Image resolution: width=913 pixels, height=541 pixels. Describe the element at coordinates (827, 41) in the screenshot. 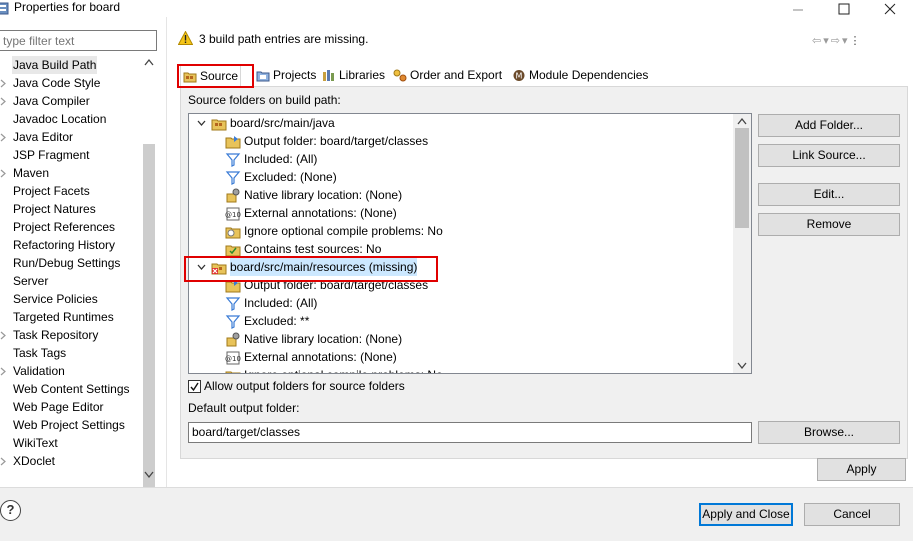

I see `back-dropdown-icon: ▾` at that location.